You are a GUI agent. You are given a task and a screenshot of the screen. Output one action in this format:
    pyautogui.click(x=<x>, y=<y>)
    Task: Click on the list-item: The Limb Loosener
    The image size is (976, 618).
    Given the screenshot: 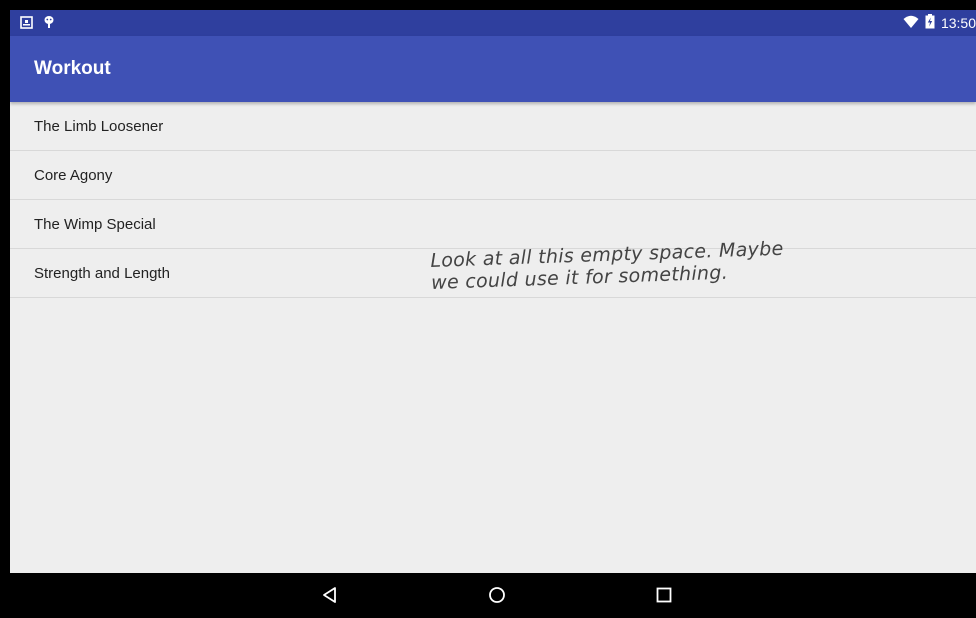 What is the action you would take?
    pyautogui.click(x=493, y=126)
    